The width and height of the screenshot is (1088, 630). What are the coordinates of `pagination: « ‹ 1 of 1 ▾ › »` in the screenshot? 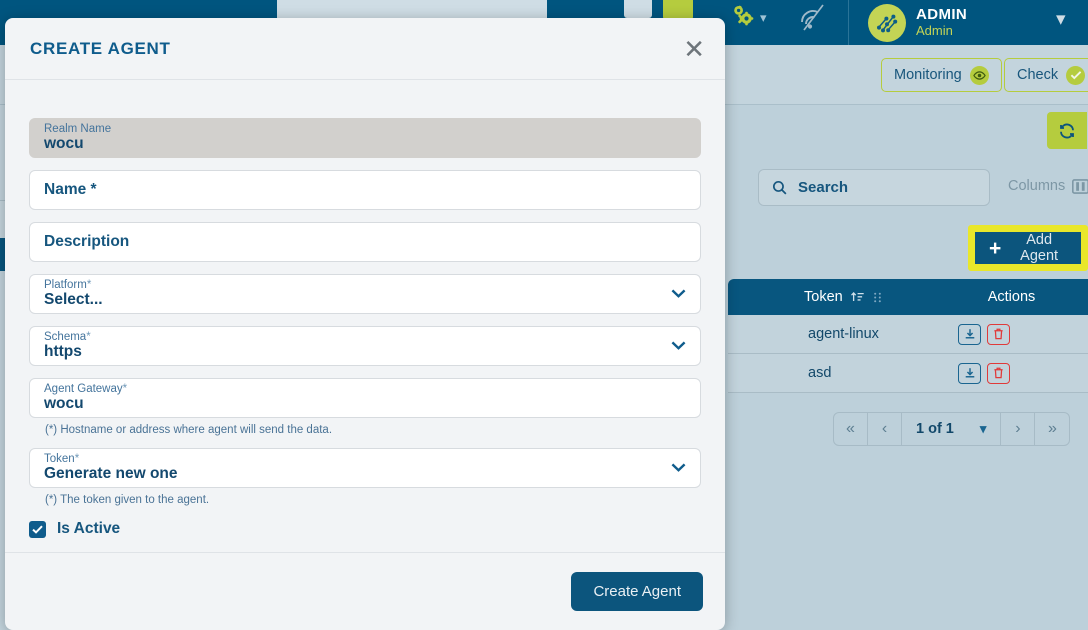 It's located at (952, 429).